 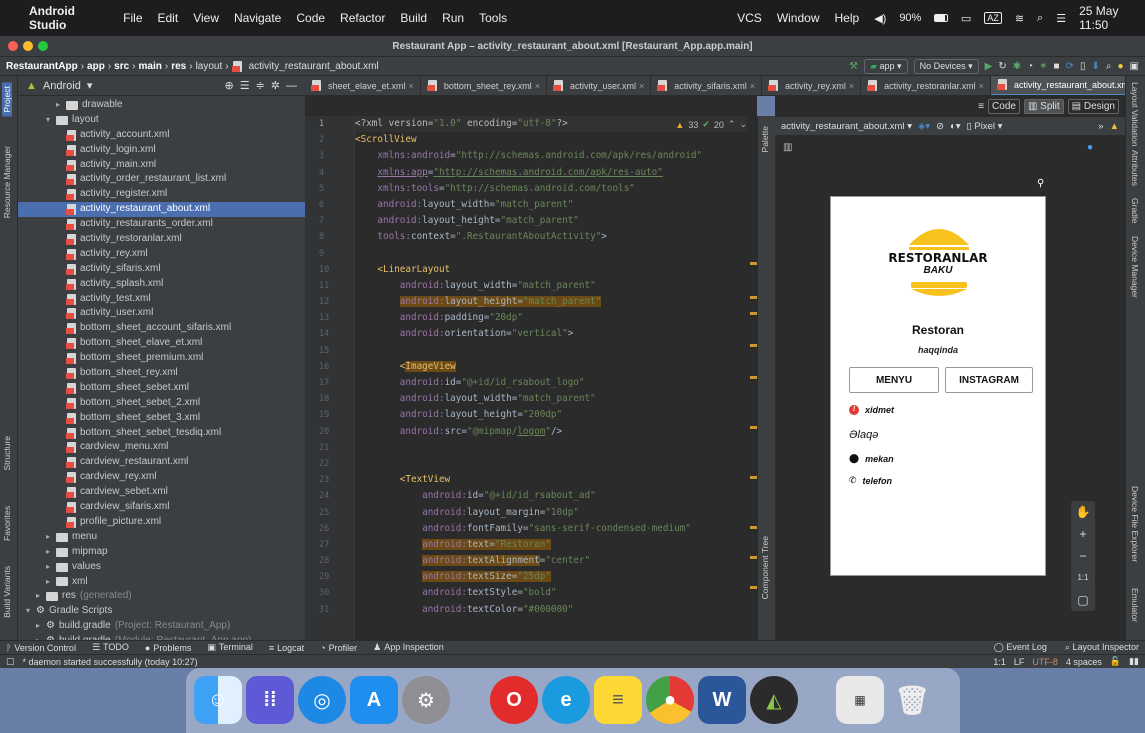 I want to click on breadcrumb-item: main, so click(x=150, y=66).